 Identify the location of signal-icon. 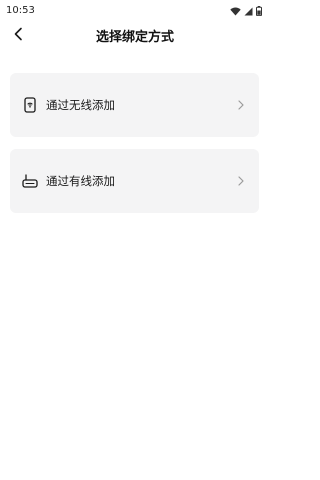
(248, 10).